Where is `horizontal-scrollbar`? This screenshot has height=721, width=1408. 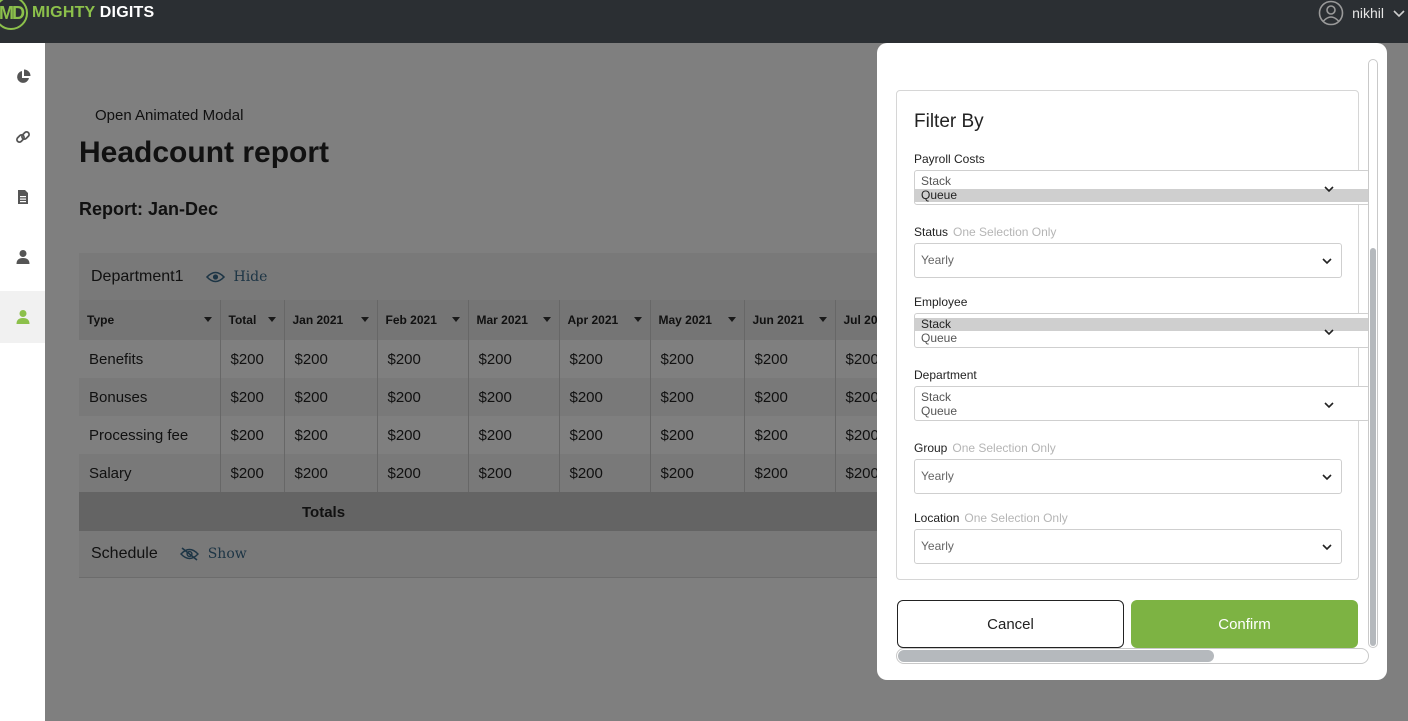 horizontal-scrollbar is located at coordinates (1132, 656).